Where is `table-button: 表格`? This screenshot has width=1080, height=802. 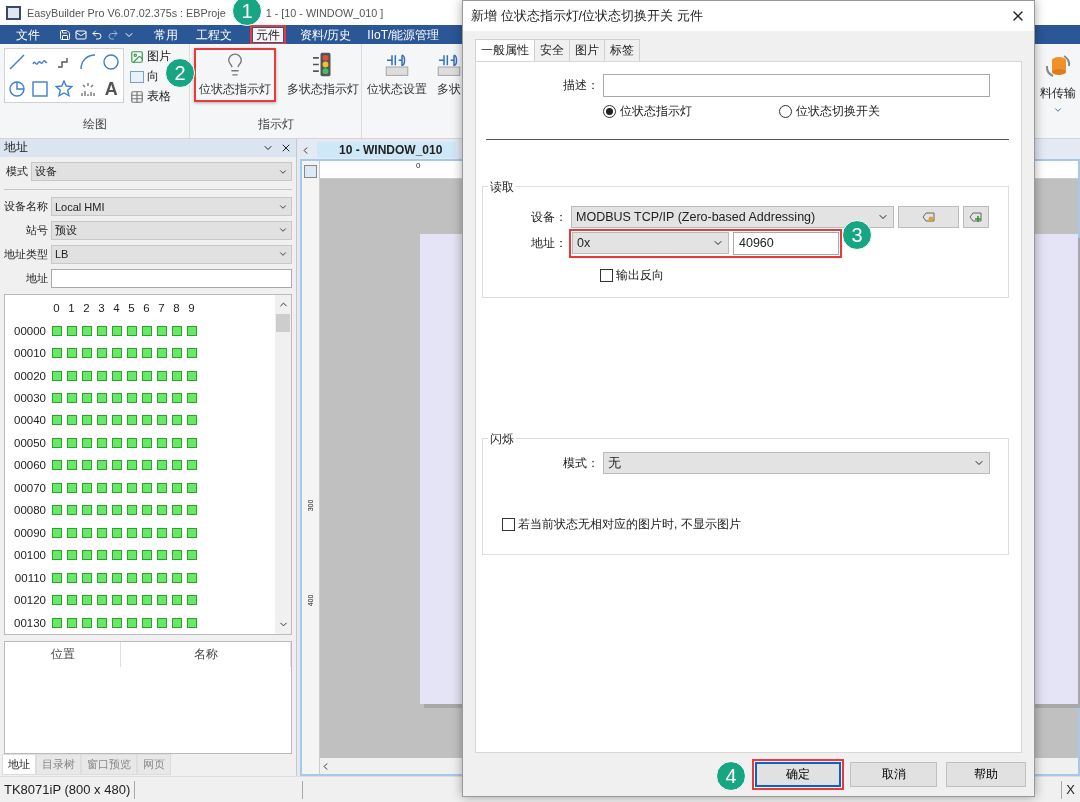 table-button: 表格 is located at coordinates (150, 96).